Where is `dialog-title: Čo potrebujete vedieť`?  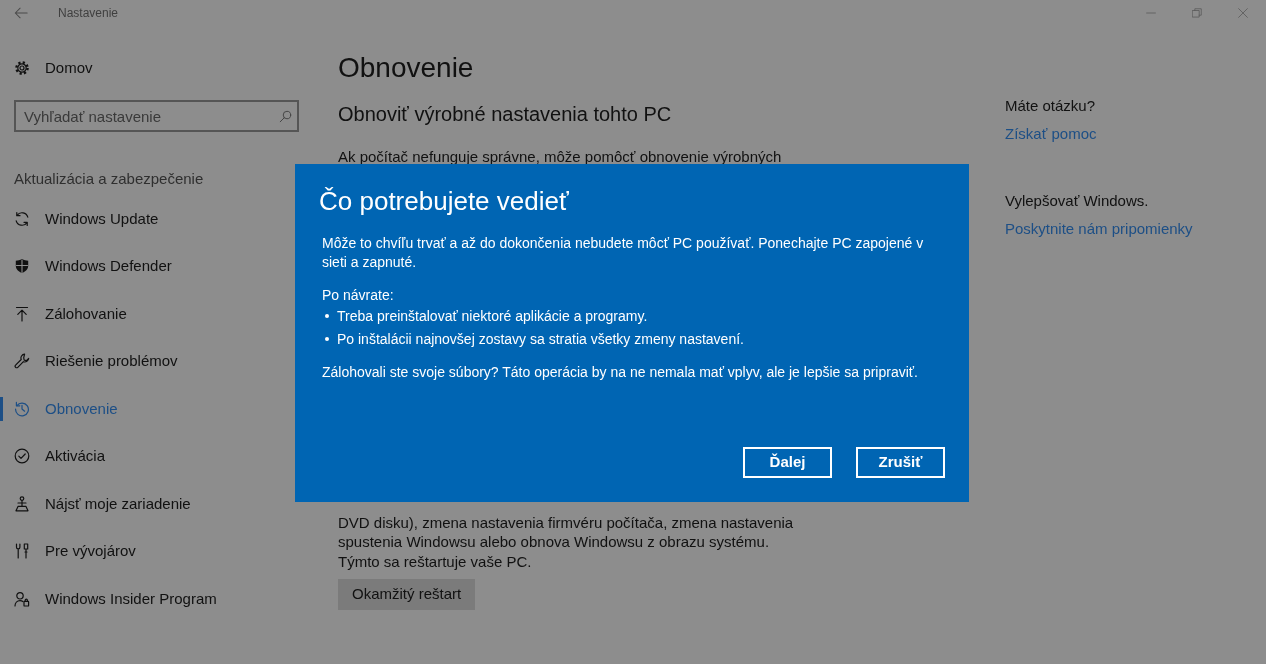
dialog-title: Čo potrebujete vedieť is located at coordinates (444, 201).